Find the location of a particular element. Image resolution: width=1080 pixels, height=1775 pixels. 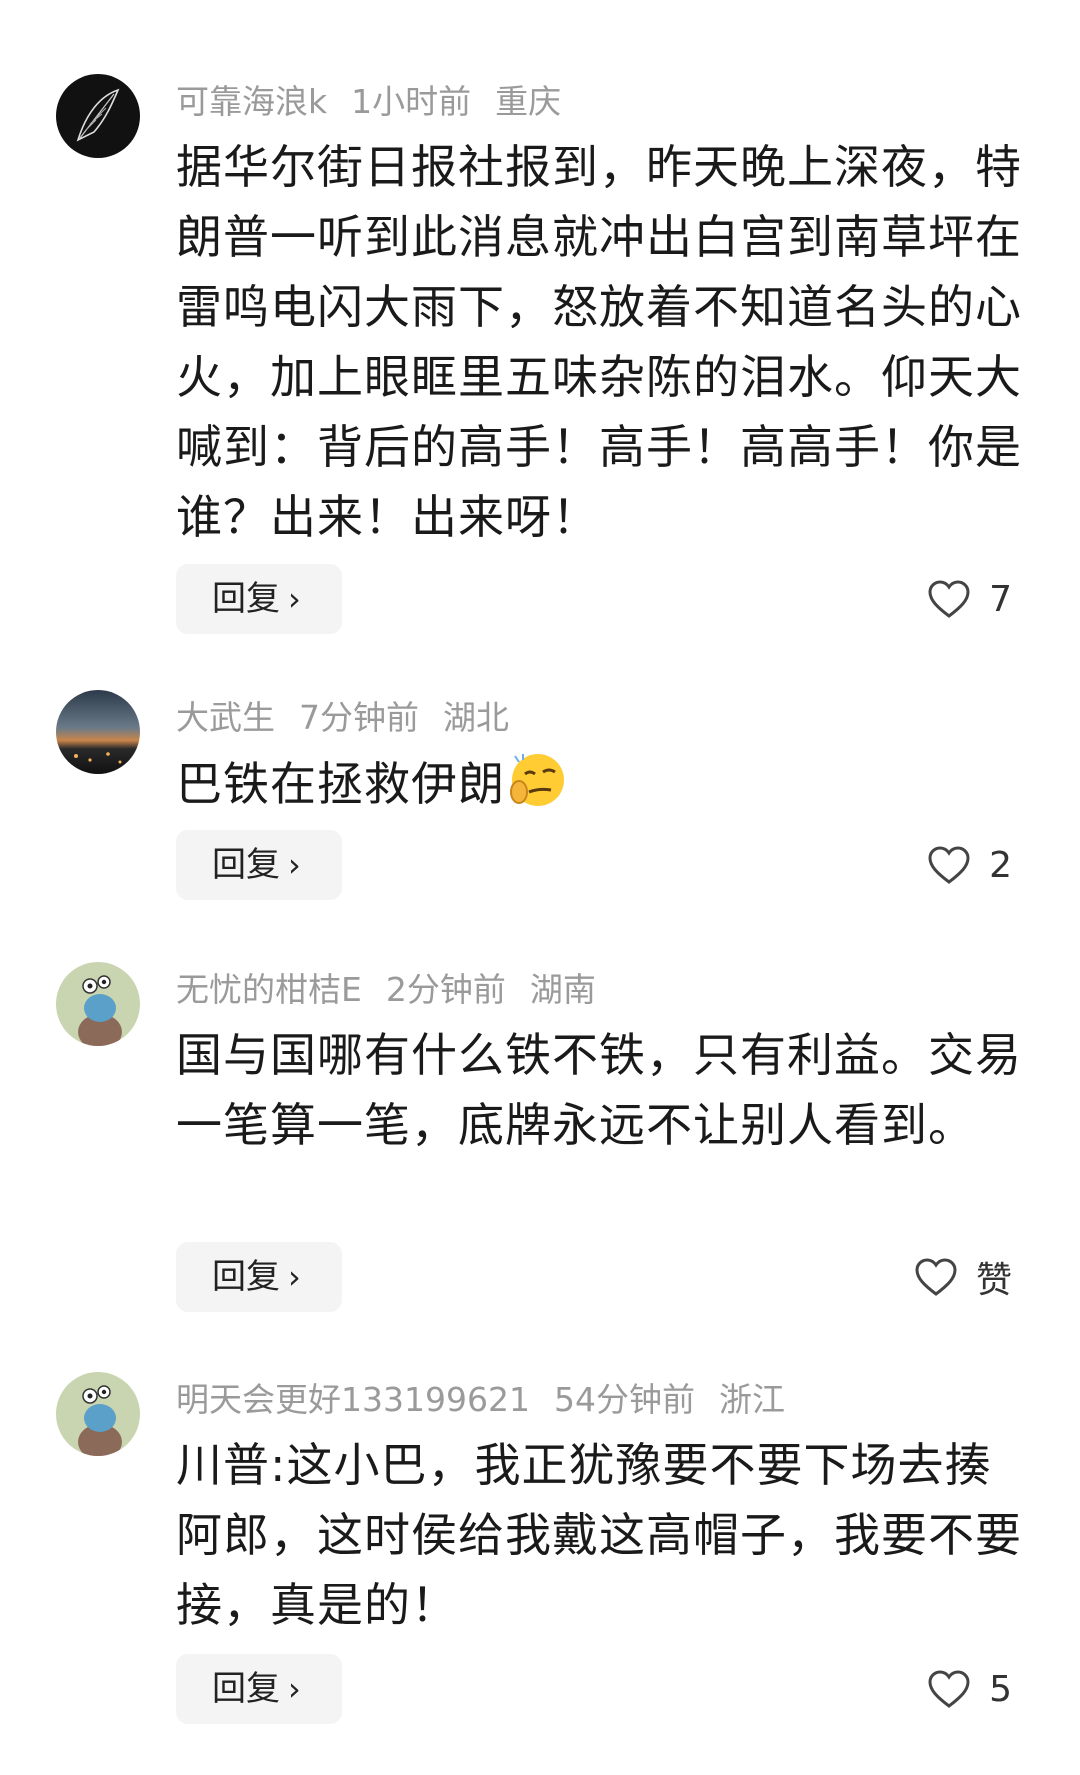

comment-location: 湖南 is located at coordinates (562, 989).